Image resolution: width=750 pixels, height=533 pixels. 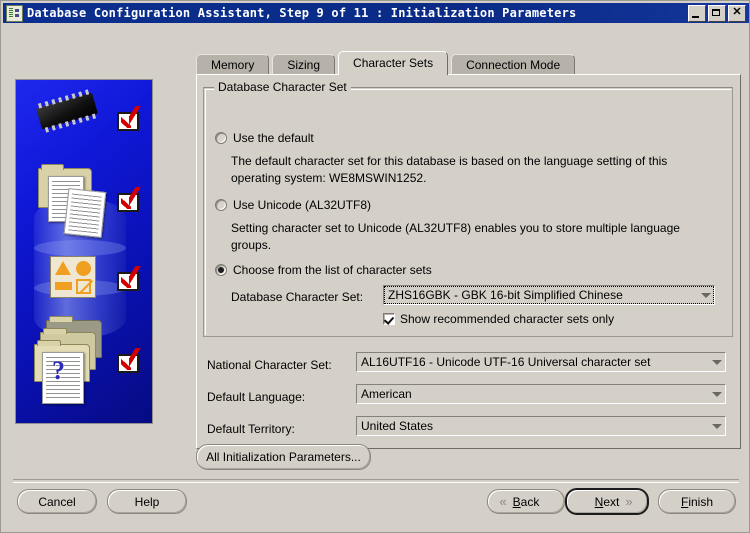 I want to click on close-icon: ✕, so click(x=737, y=11).